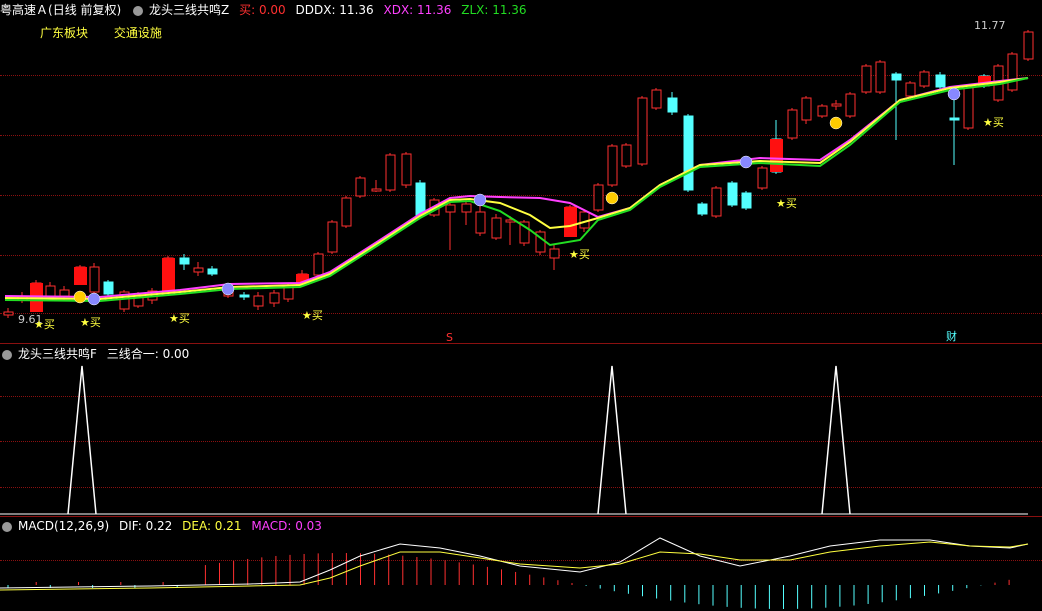 The image size is (1042, 611). Describe the element at coordinates (951, 337) in the screenshot. I see `cai-marker: 财` at that location.